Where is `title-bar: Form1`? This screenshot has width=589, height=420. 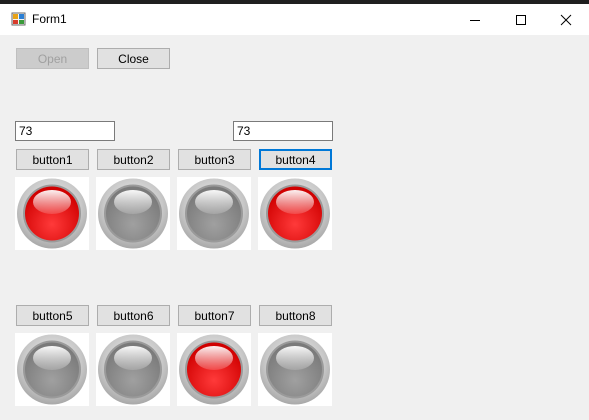 title-bar: Form1 is located at coordinates (294, 19).